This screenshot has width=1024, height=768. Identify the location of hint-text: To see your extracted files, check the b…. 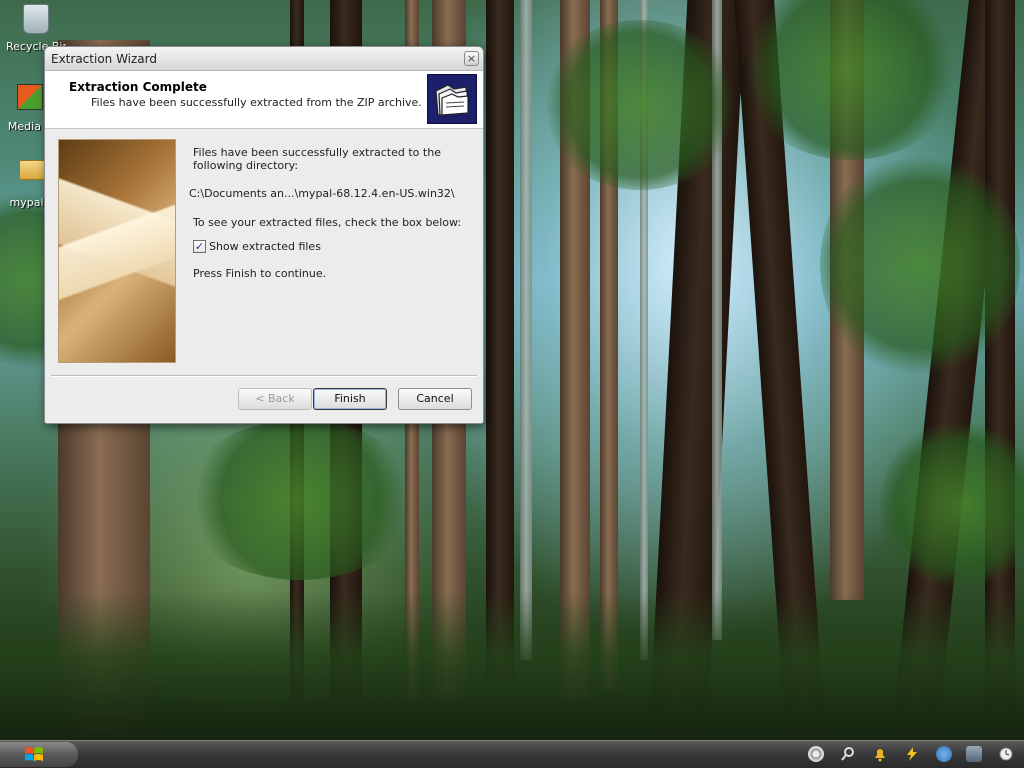
(327, 222).